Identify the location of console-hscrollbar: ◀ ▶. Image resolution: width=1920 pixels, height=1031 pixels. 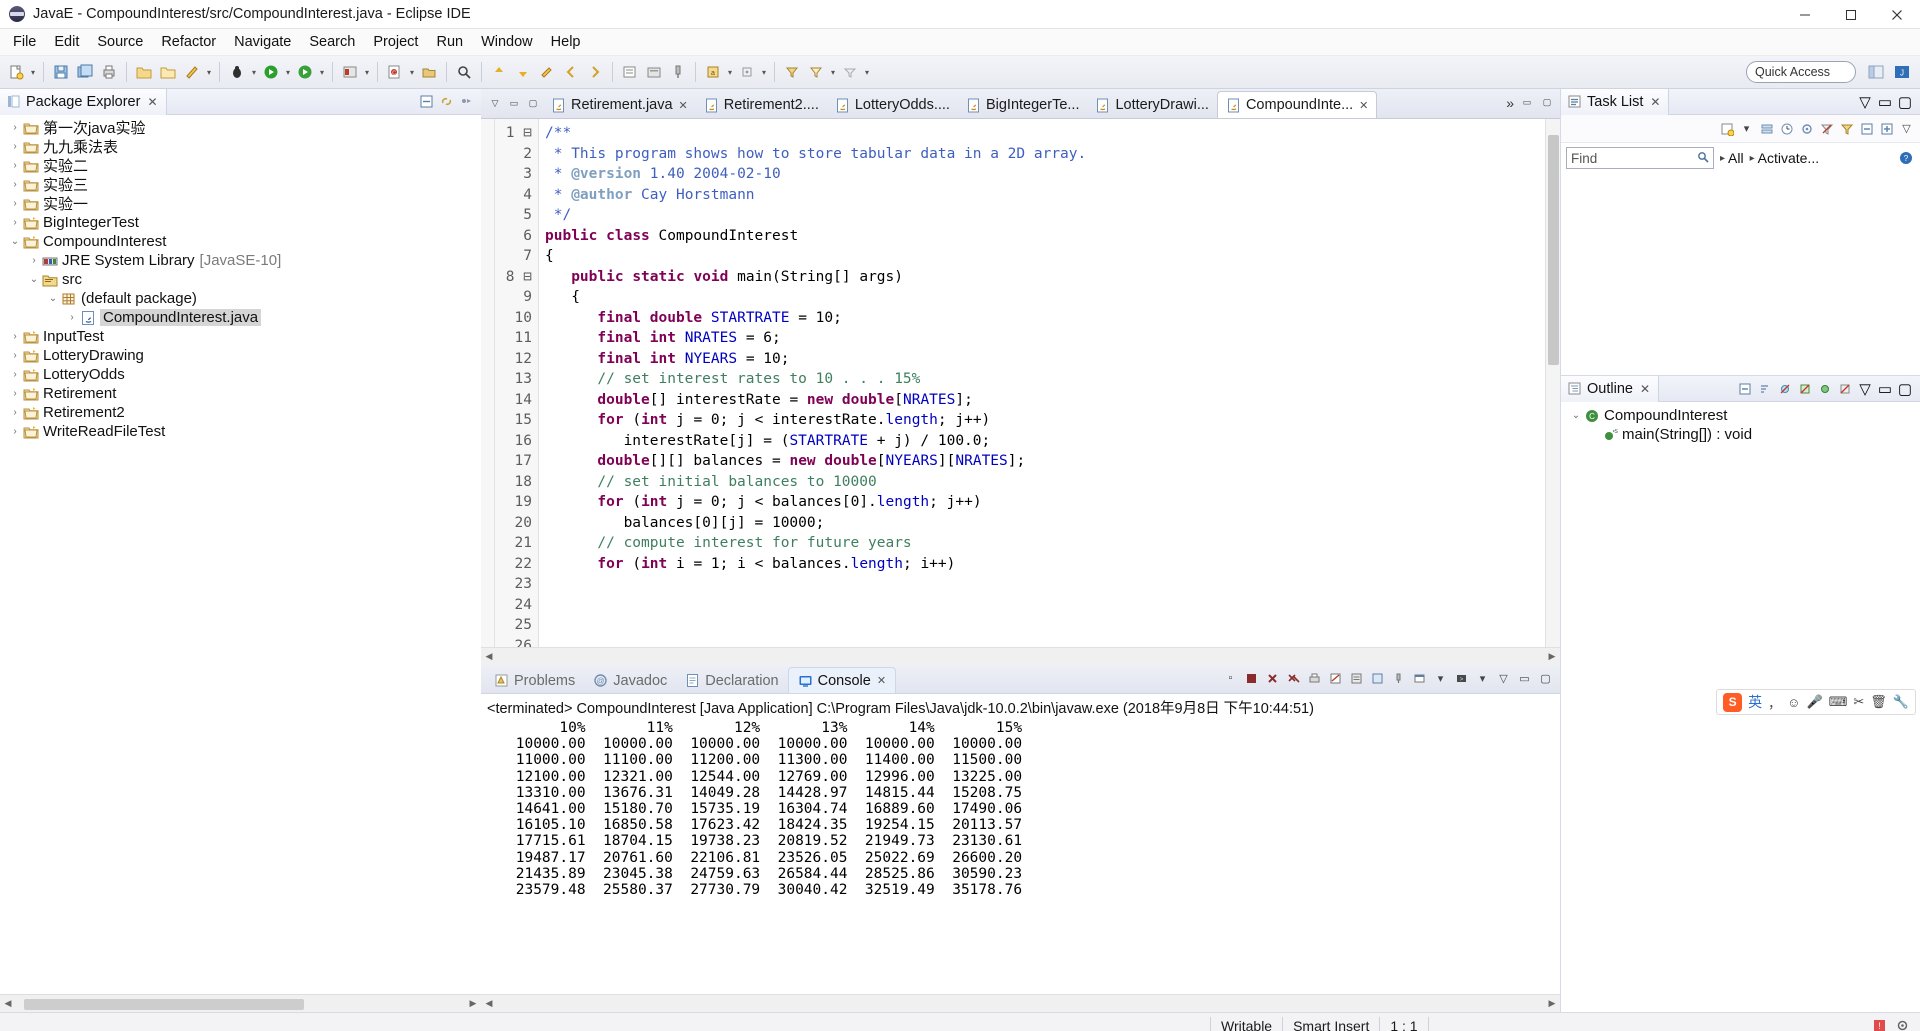
(1020, 1003).